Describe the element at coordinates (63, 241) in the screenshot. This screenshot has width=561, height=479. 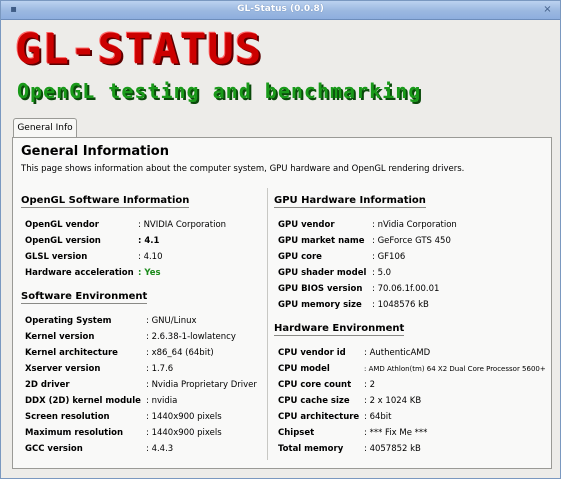
I see `row-key: OpenGL version` at that location.